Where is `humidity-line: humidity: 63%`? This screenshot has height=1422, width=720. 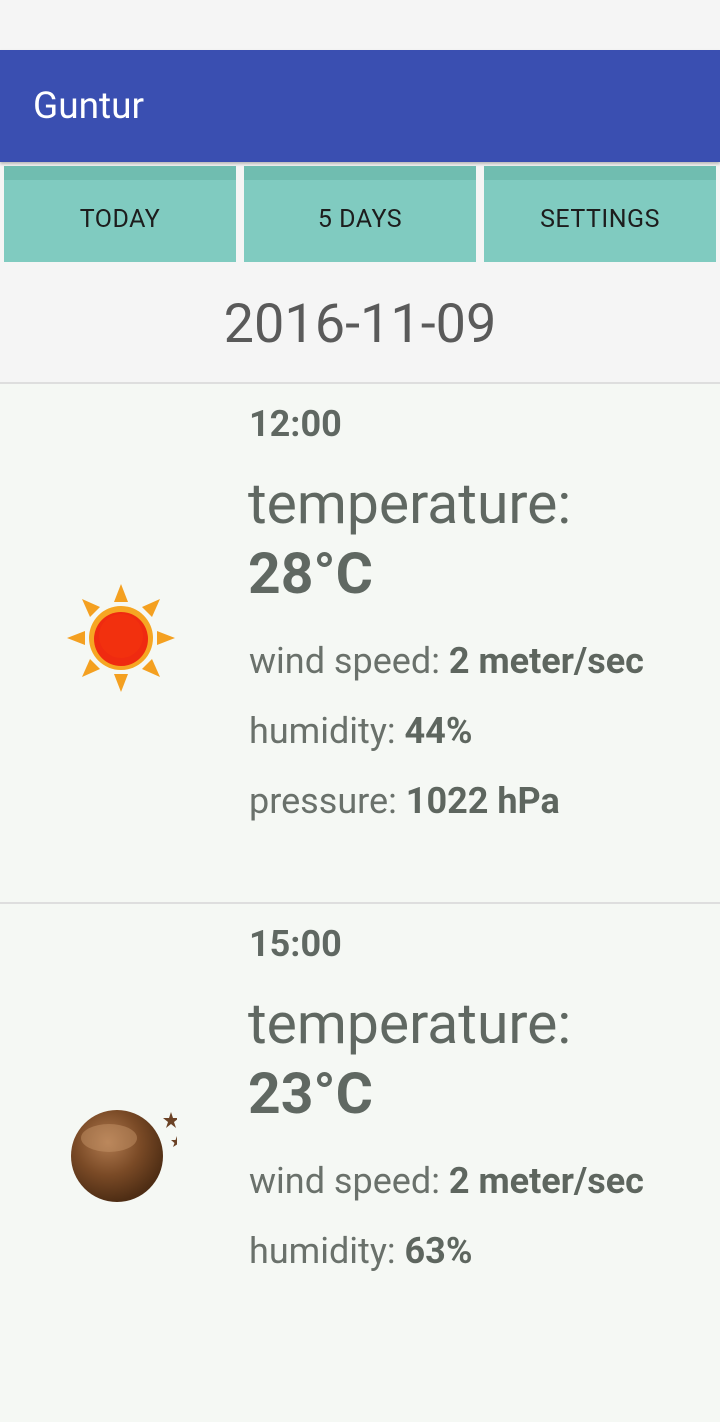
humidity-line: humidity: 63% is located at coordinates (360, 1251).